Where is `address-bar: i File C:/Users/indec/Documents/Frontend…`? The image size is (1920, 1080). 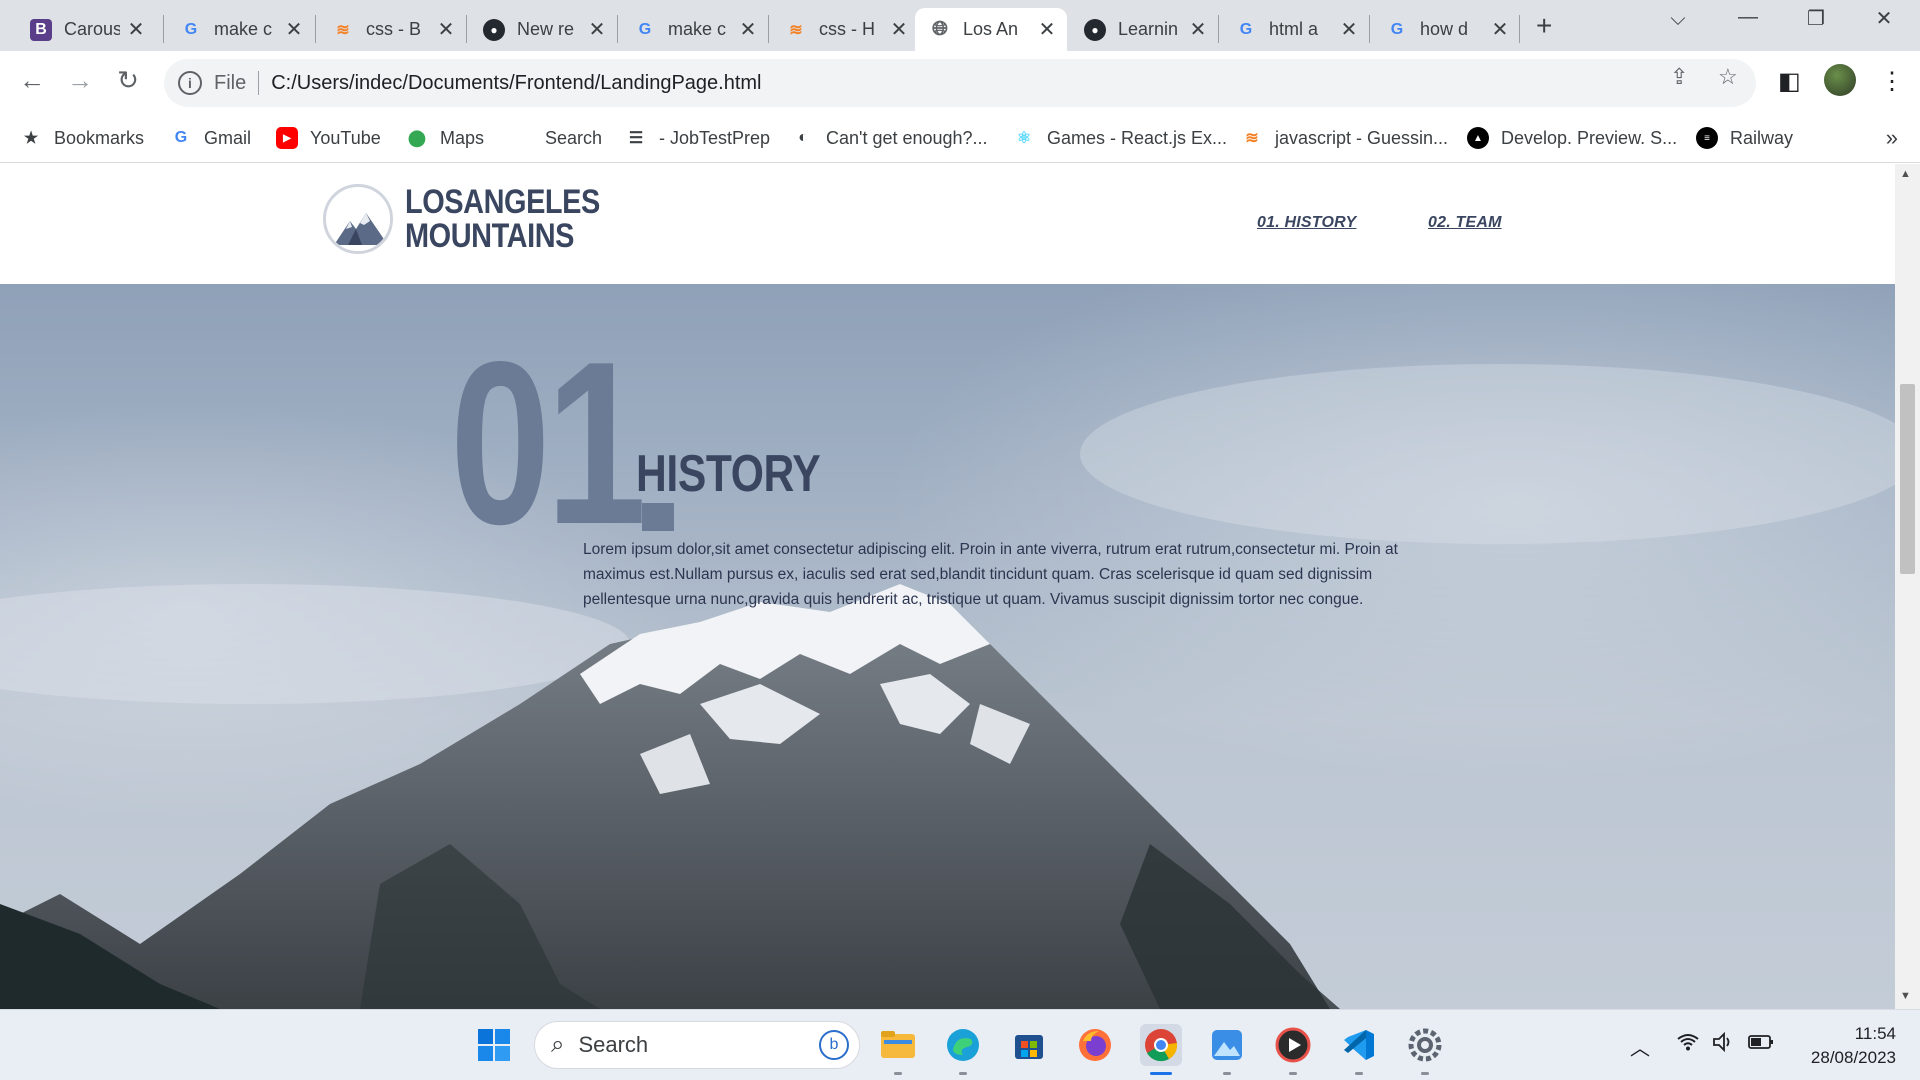 address-bar: i File C:/Users/indec/Documents/Frontend… is located at coordinates (960, 83).